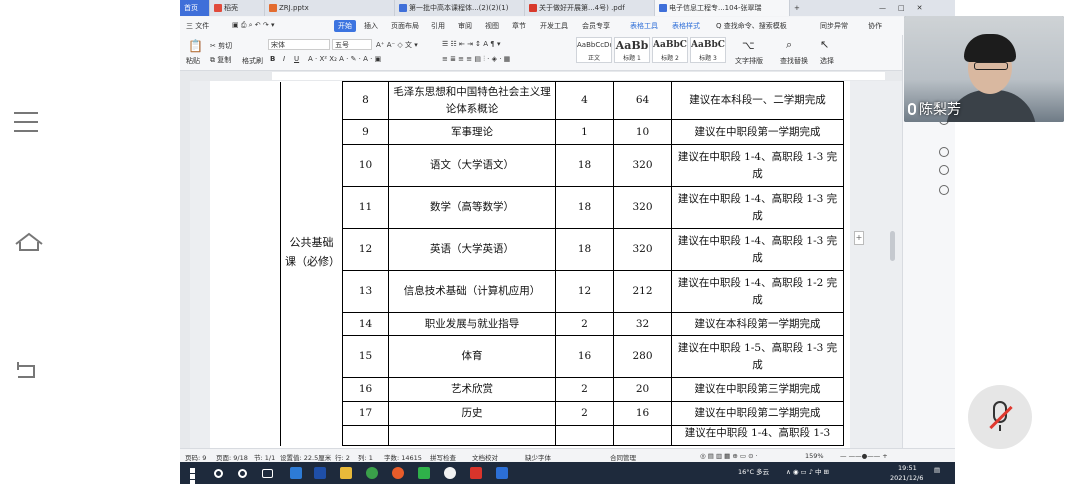  Describe the element at coordinates (299, 44) in the screenshot. I see `font-family-select: 宋体` at that location.